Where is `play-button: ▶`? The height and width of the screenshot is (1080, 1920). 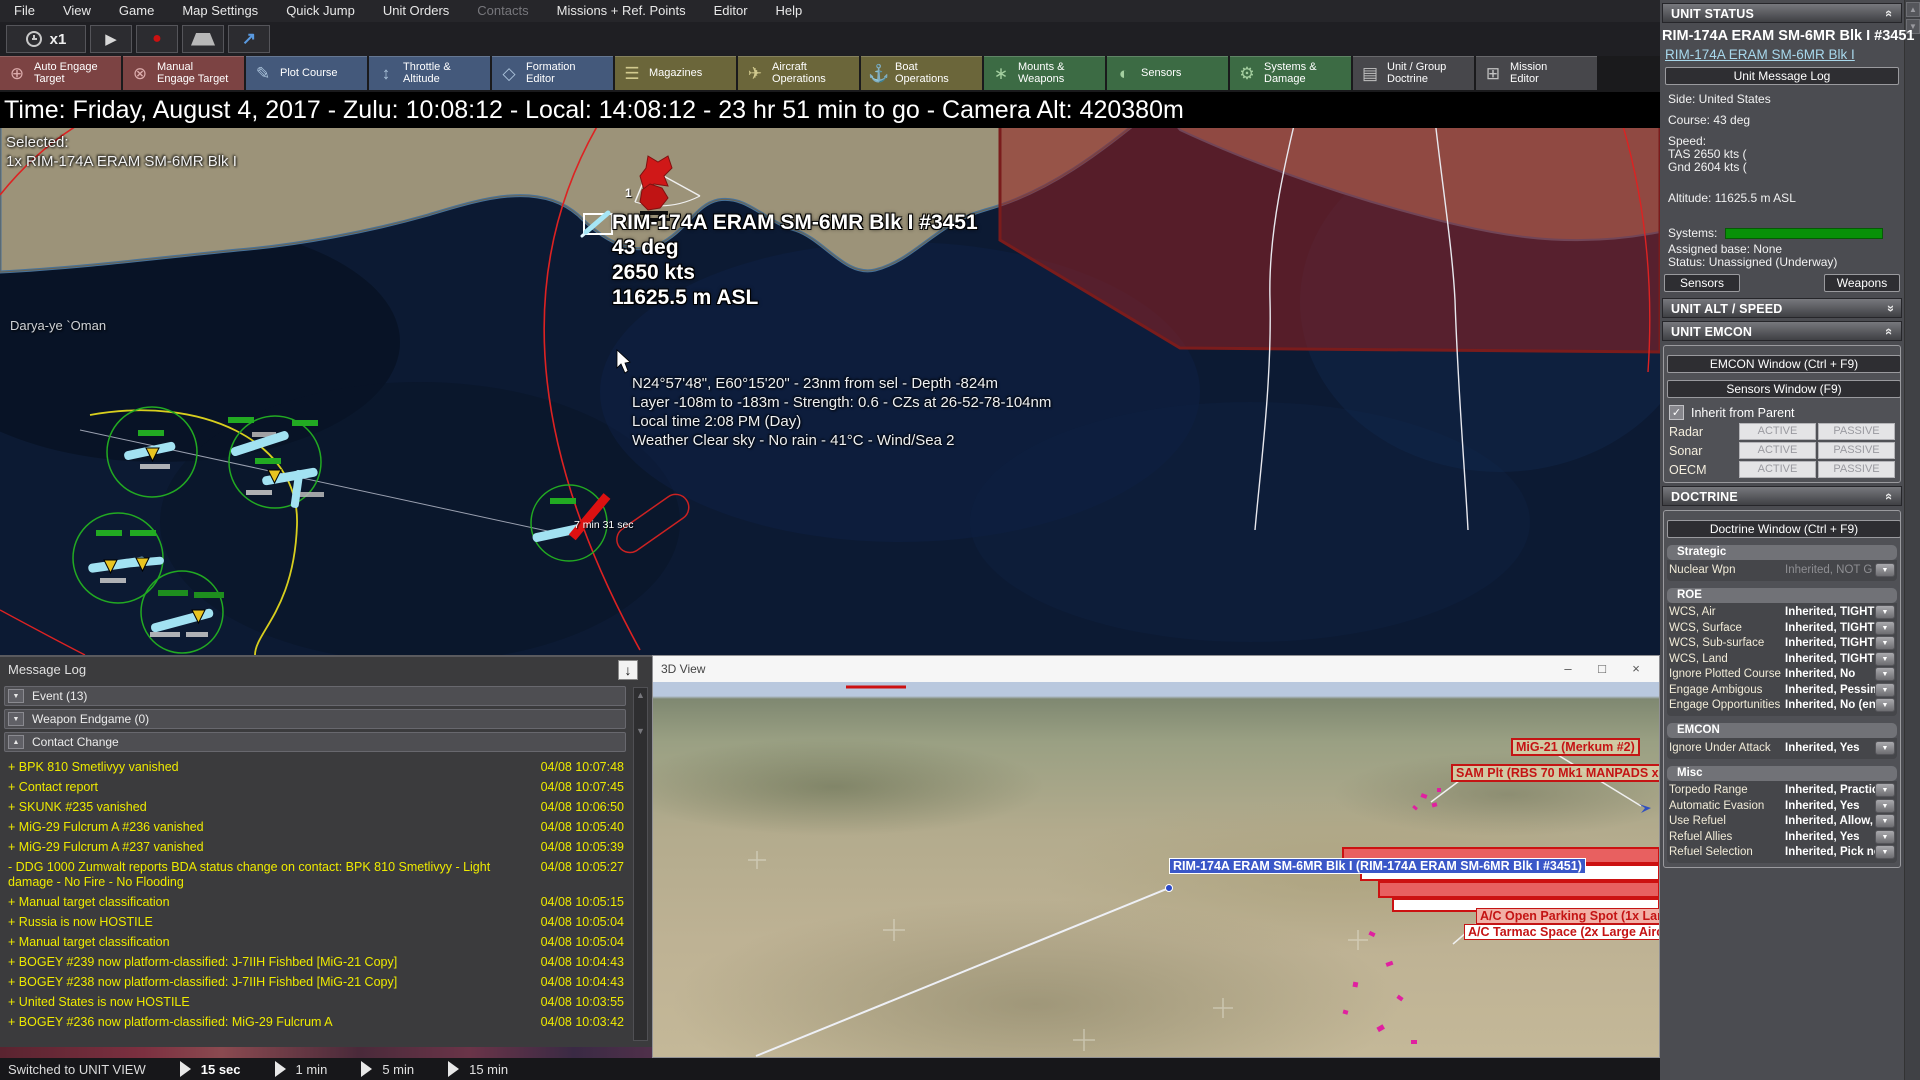 play-button: ▶ is located at coordinates (111, 39).